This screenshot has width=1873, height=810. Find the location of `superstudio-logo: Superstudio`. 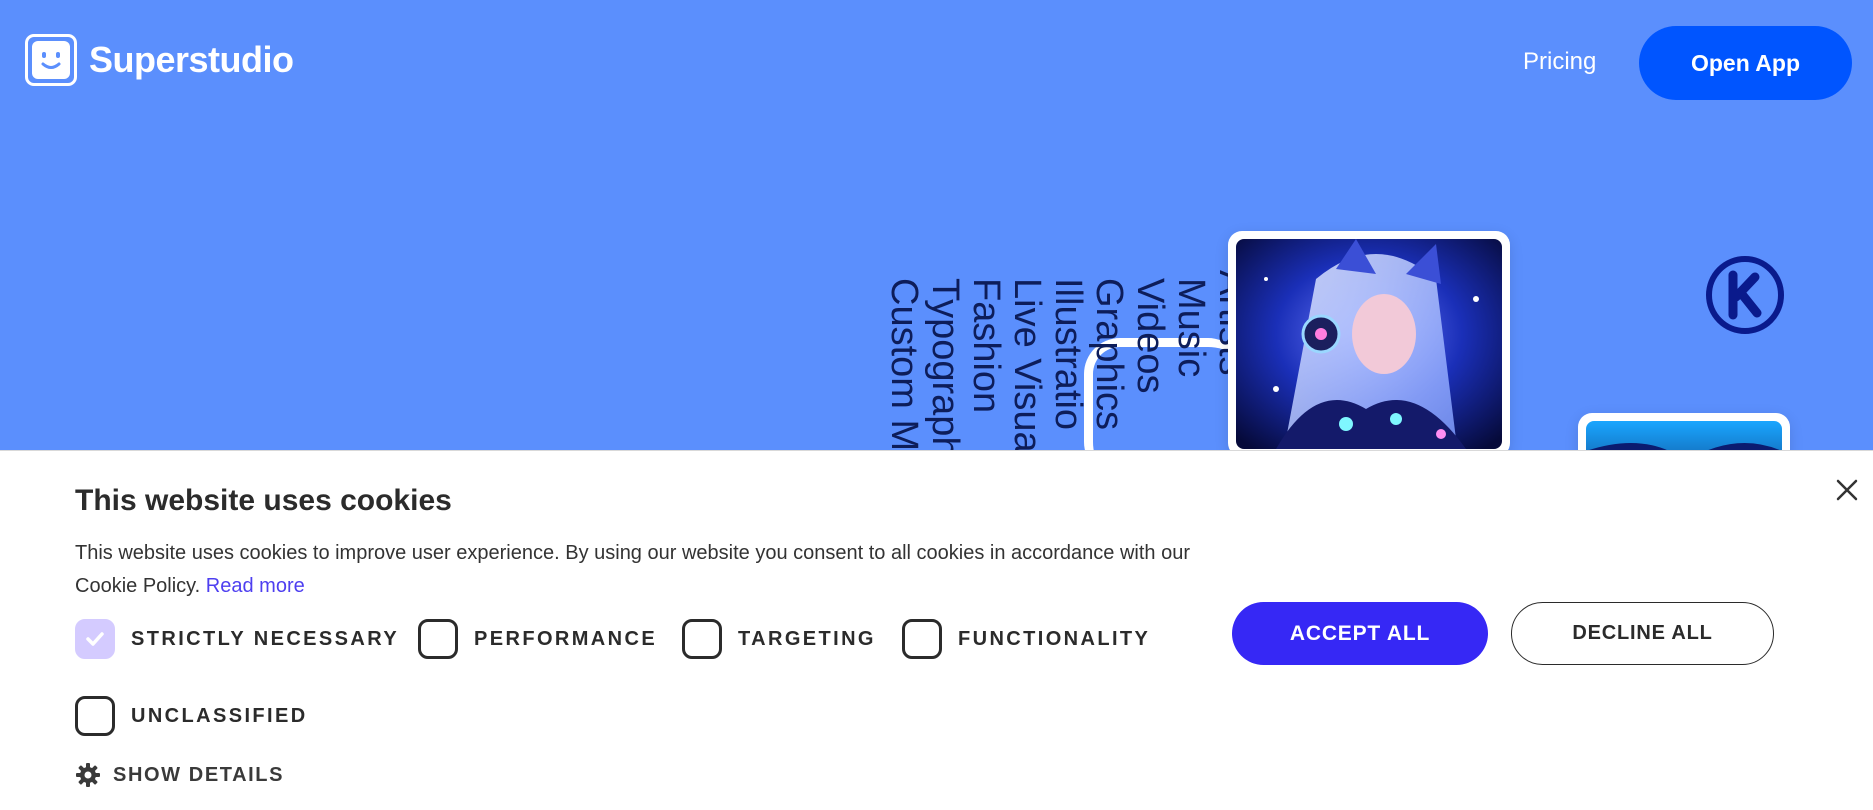

superstudio-logo: Superstudio is located at coordinates (159, 60).